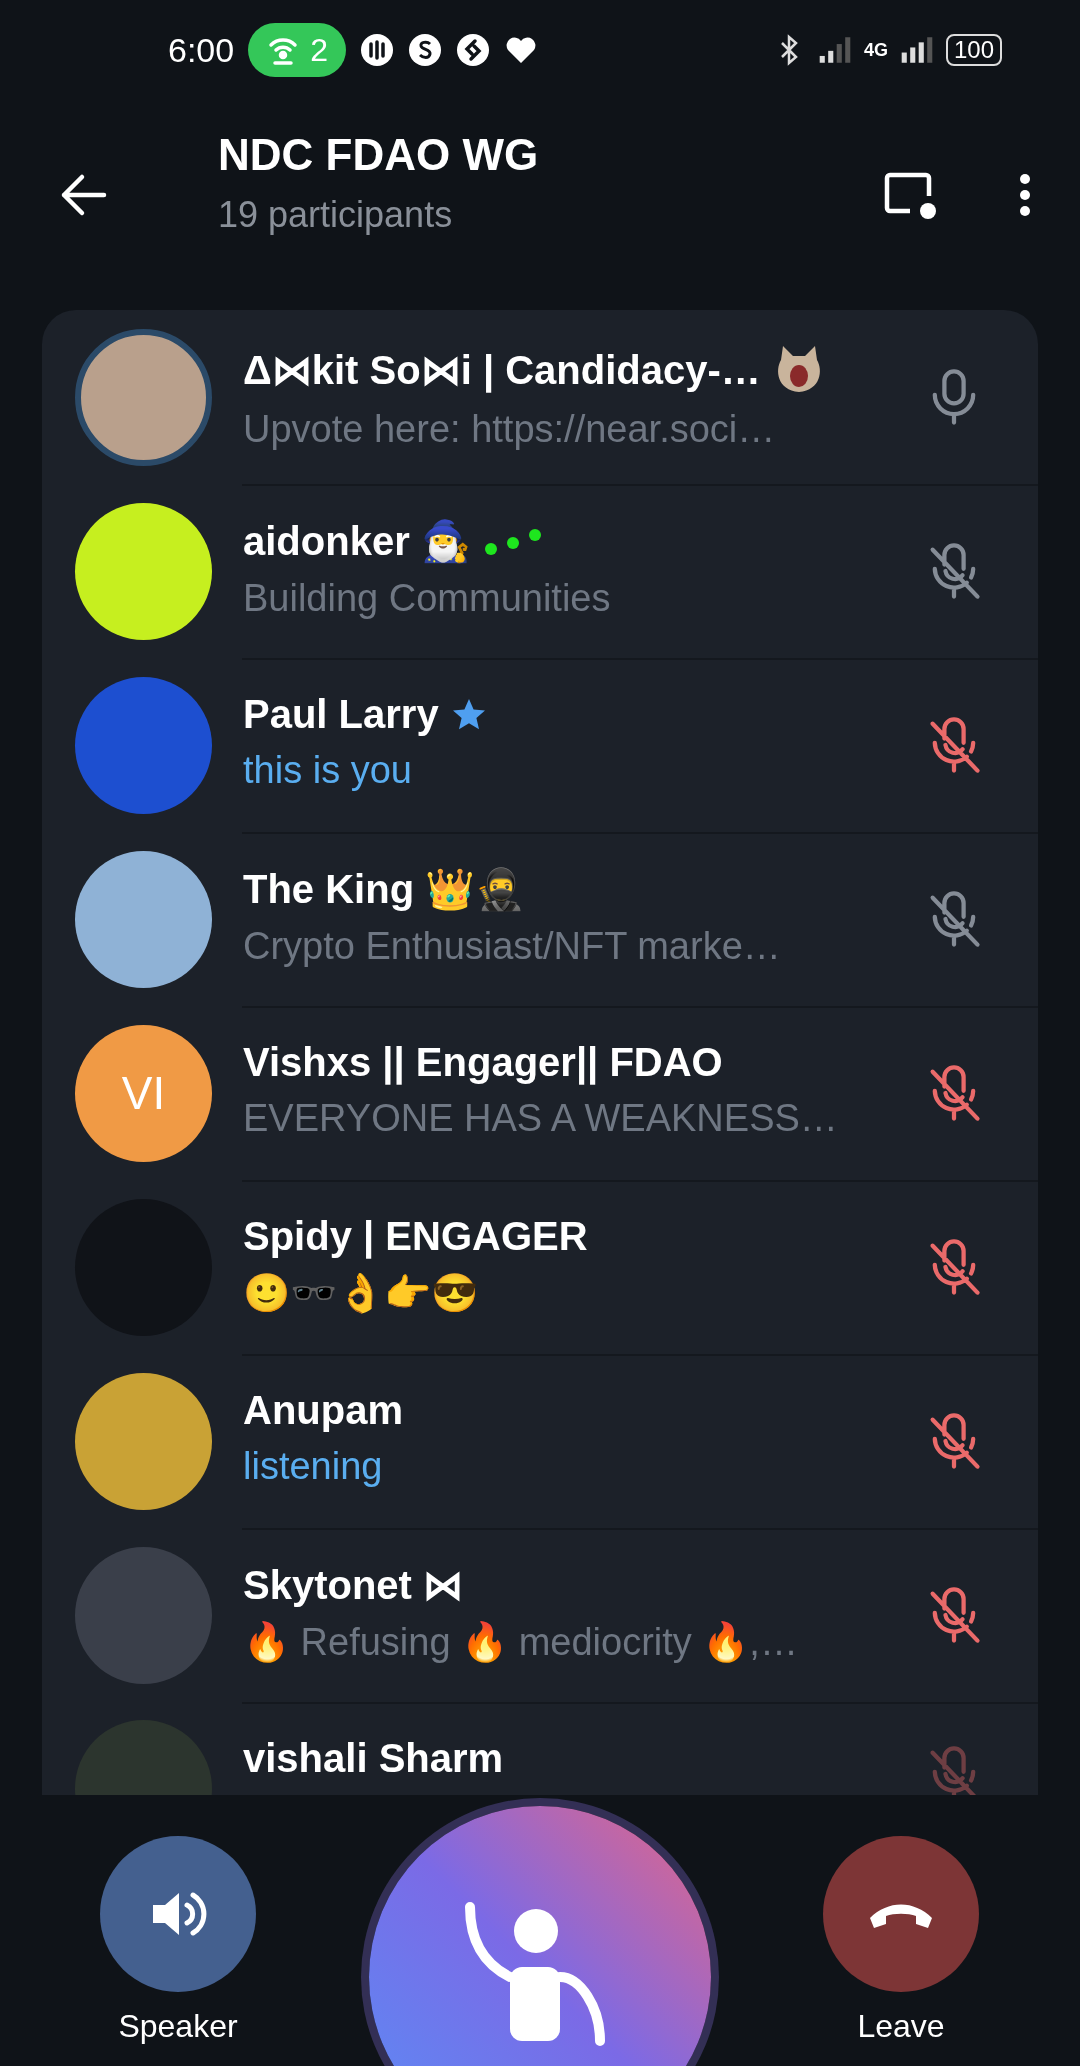 This screenshot has width=1080, height=2066. Describe the element at coordinates (341, 714) in the screenshot. I see `participant-name: Paul Larry` at that location.